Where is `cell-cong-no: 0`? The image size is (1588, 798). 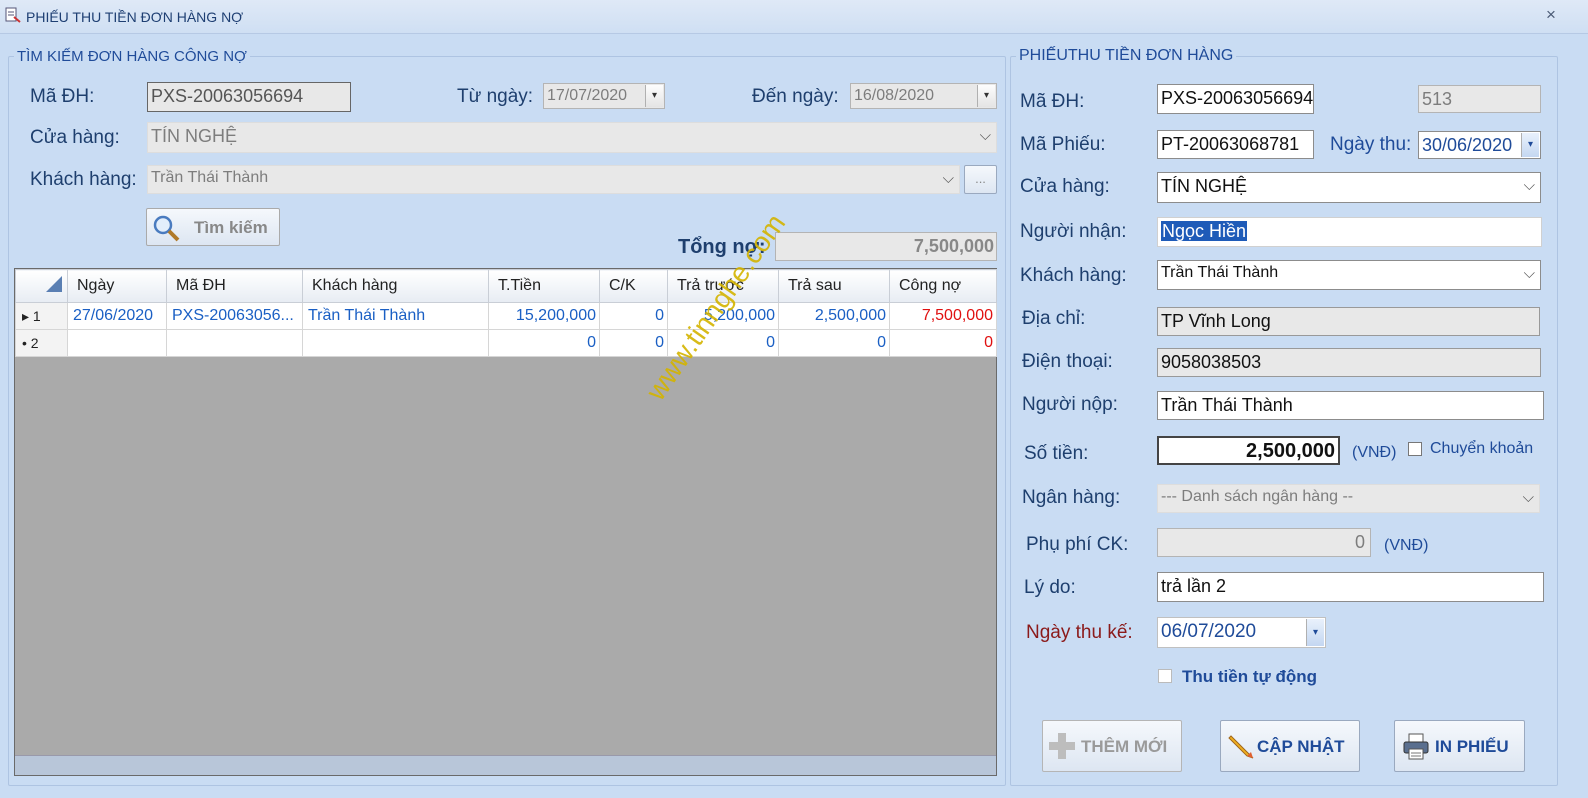 cell-cong-no: 0 is located at coordinates (943, 343).